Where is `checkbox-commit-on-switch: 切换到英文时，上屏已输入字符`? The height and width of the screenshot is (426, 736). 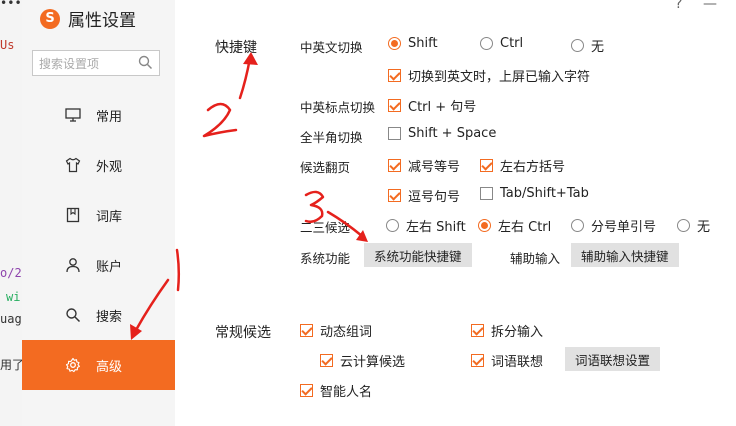 checkbox-commit-on-switch: 切换到英文时，上屏已输入字符 is located at coordinates (489, 75).